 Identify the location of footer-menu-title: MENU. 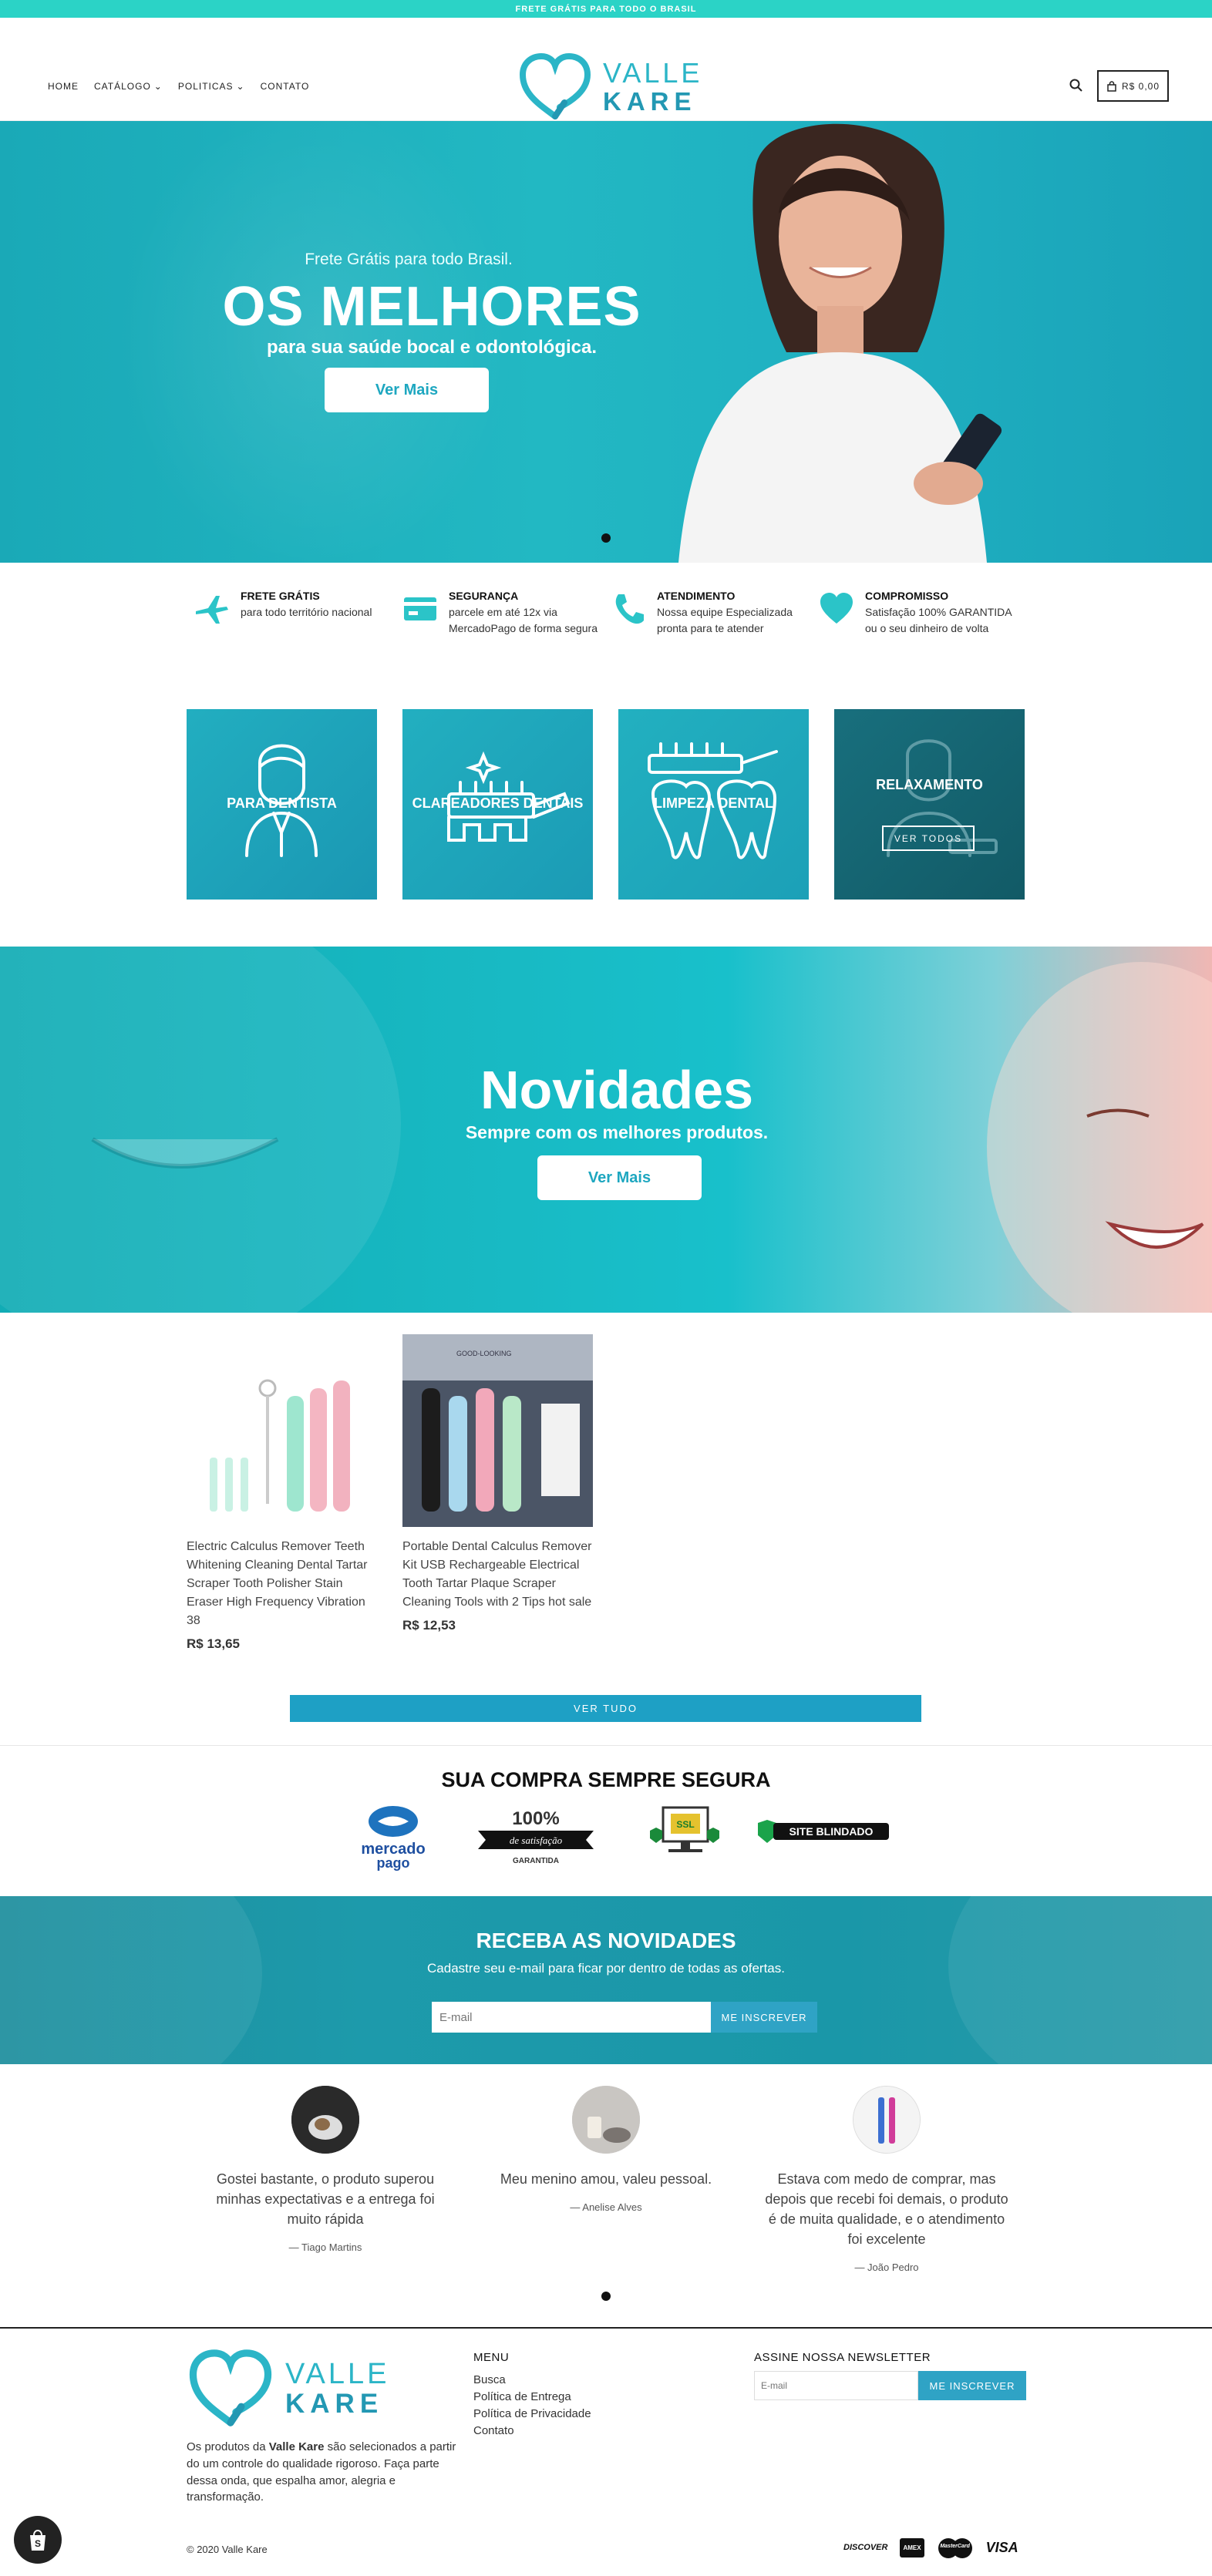
(491, 2357).